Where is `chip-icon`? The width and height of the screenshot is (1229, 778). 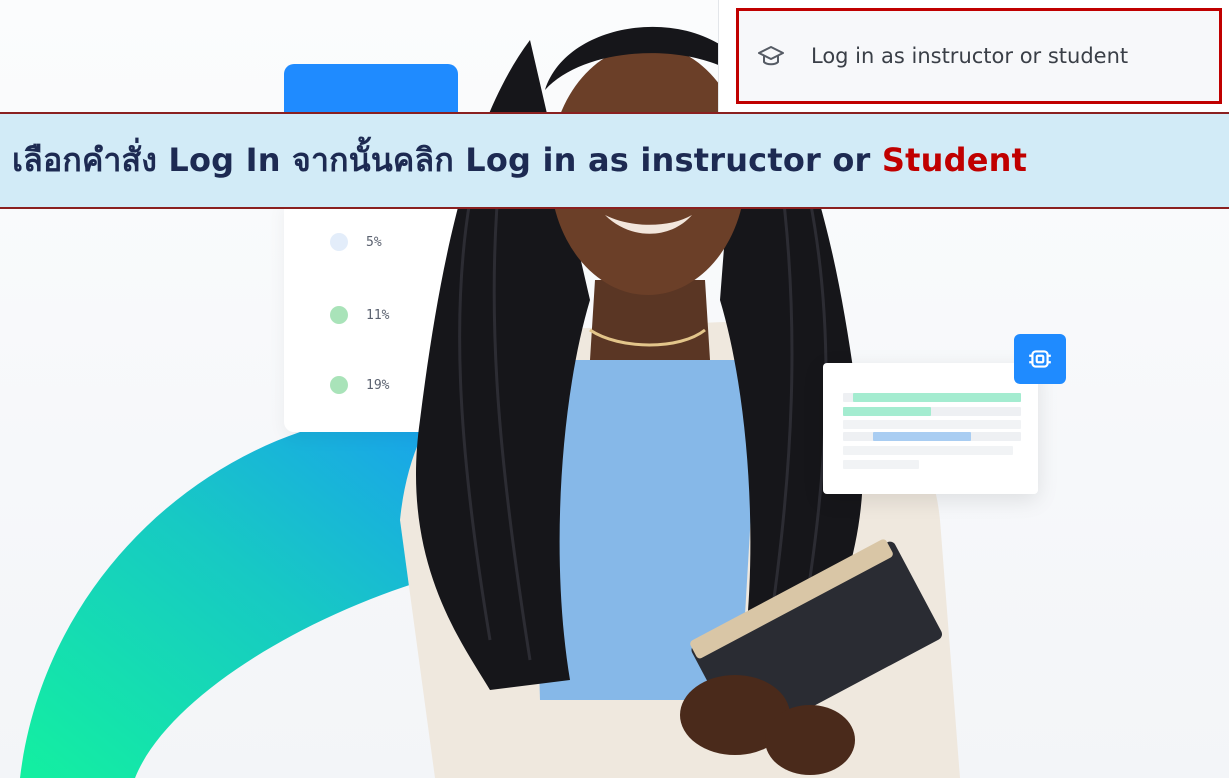
chip-icon is located at coordinates (1040, 359).